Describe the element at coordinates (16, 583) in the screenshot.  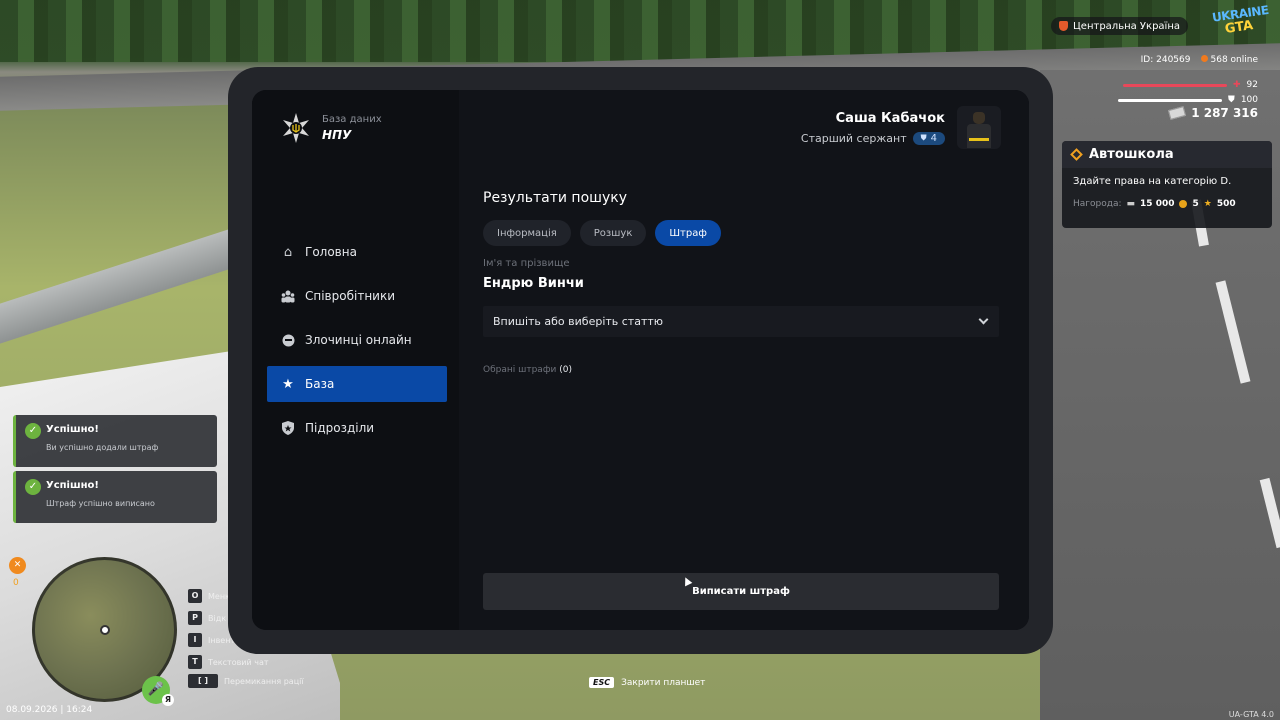
I see `tool-count: 0` at that location.